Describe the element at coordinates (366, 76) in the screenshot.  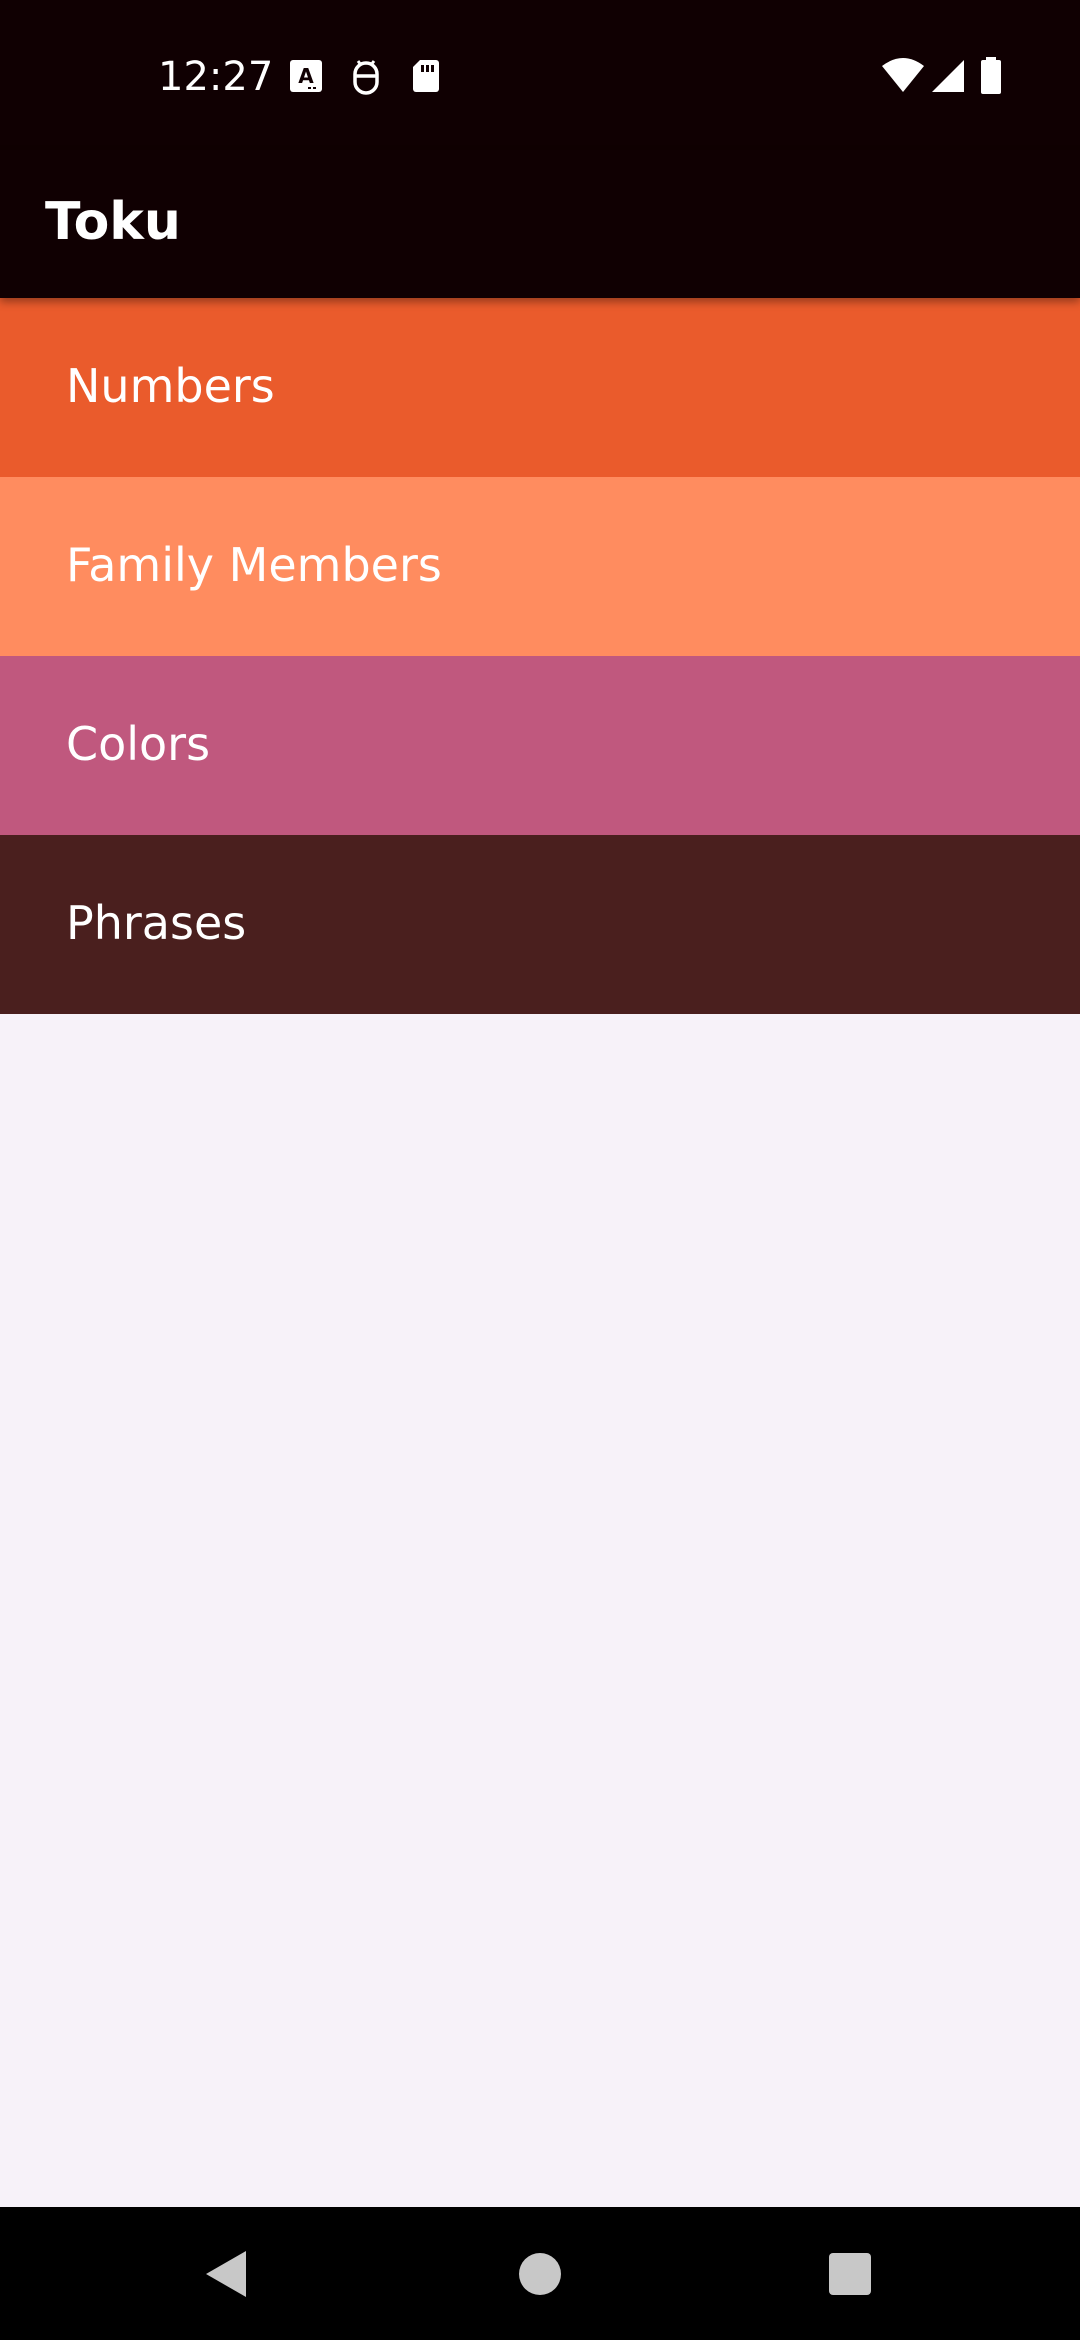
I see `android-debug-icon` at that location.